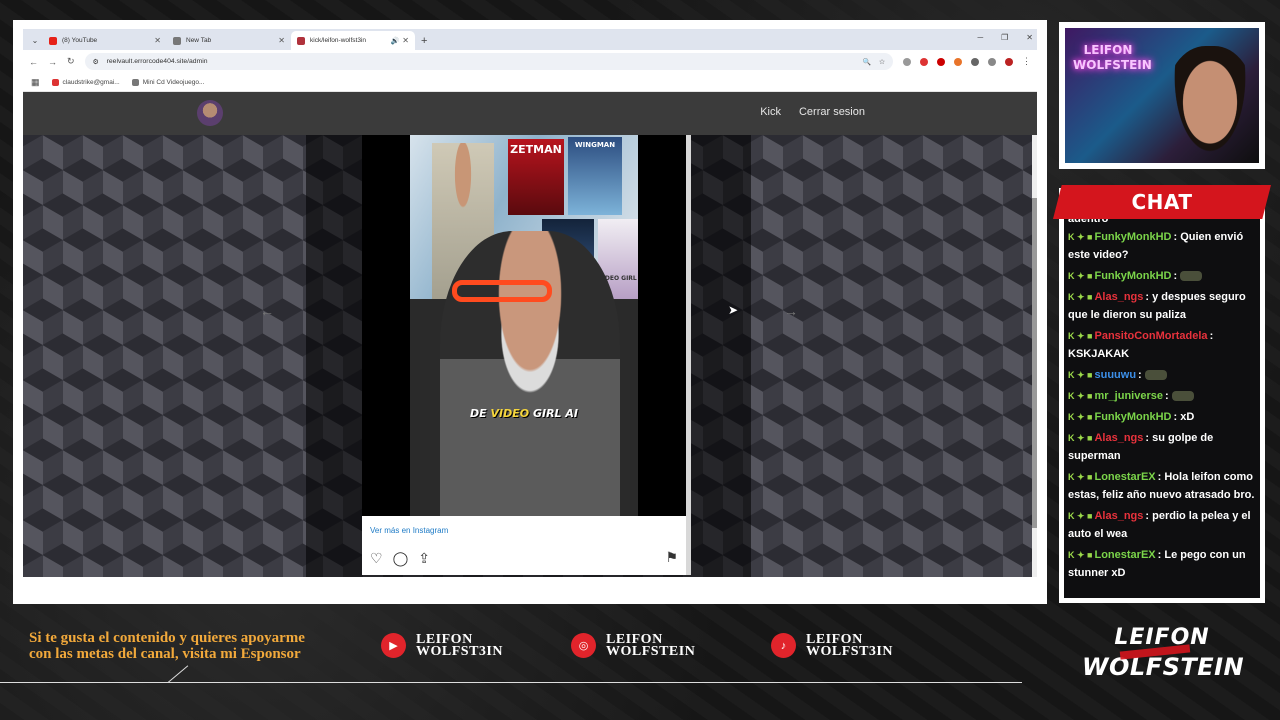  What do you see at coordinates (210, 113) in the screenshot?
I see `site-logo-avatar` at bounding box center [210, 113].